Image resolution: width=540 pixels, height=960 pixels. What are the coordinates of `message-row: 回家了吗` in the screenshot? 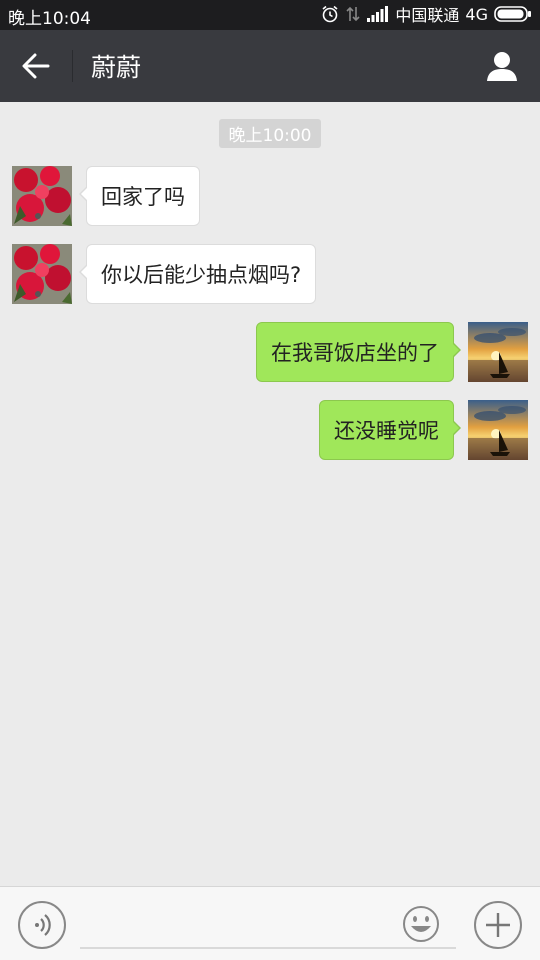 It's located at (270, 196).